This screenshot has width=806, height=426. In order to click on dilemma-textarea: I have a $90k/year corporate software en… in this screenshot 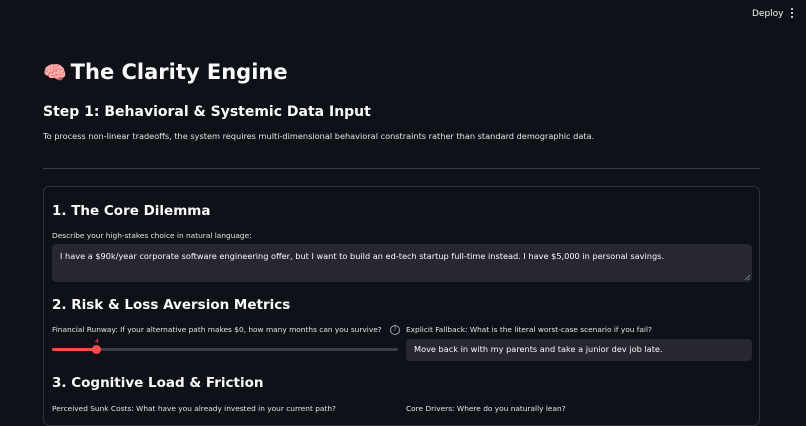, I will do `click(402, 263)`.